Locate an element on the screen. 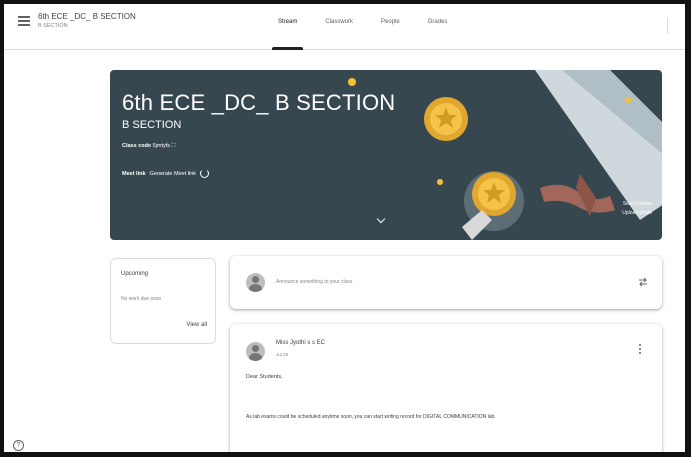  tab-bar: Stream Classwork People Grades is located at coordinates (362, 27).